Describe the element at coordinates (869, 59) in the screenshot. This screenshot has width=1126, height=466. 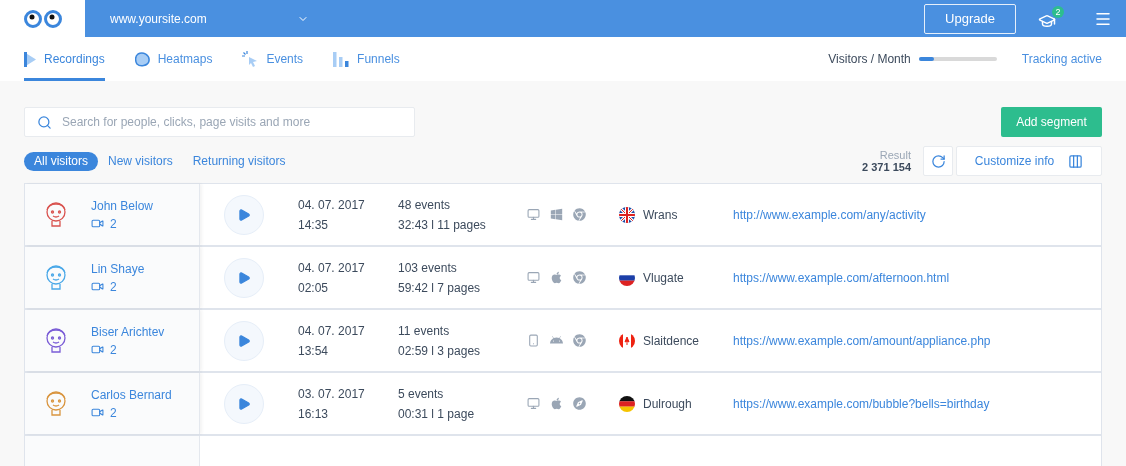
I see `usage-label: Visitors / Month` at that location.